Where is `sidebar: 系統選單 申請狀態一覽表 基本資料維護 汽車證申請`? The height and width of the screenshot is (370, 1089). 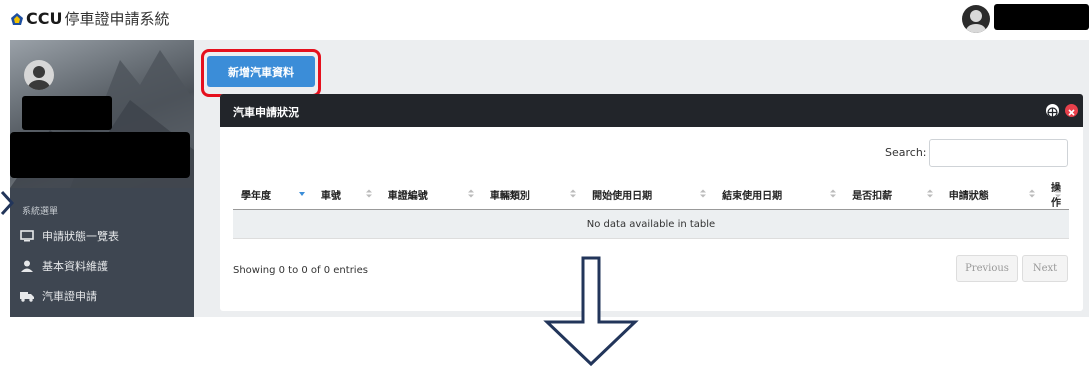 sidebar: 系統選單 申請狀態一覽表 基本資料維護 汽車證申請 is located at coordinates (102, 178).